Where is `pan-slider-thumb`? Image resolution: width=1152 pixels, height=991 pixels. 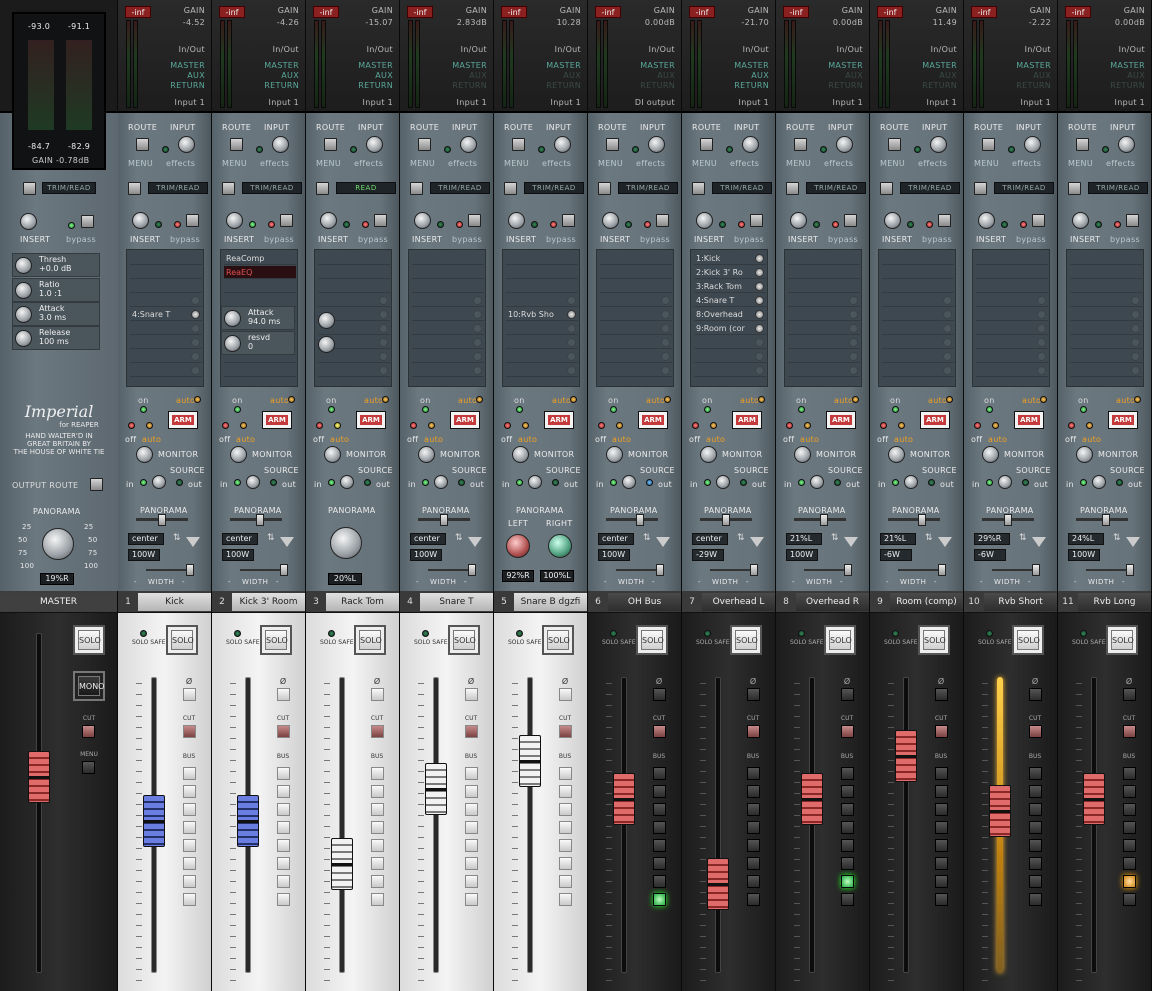 pan-slider-thumb is located at coordinates (444, 520).